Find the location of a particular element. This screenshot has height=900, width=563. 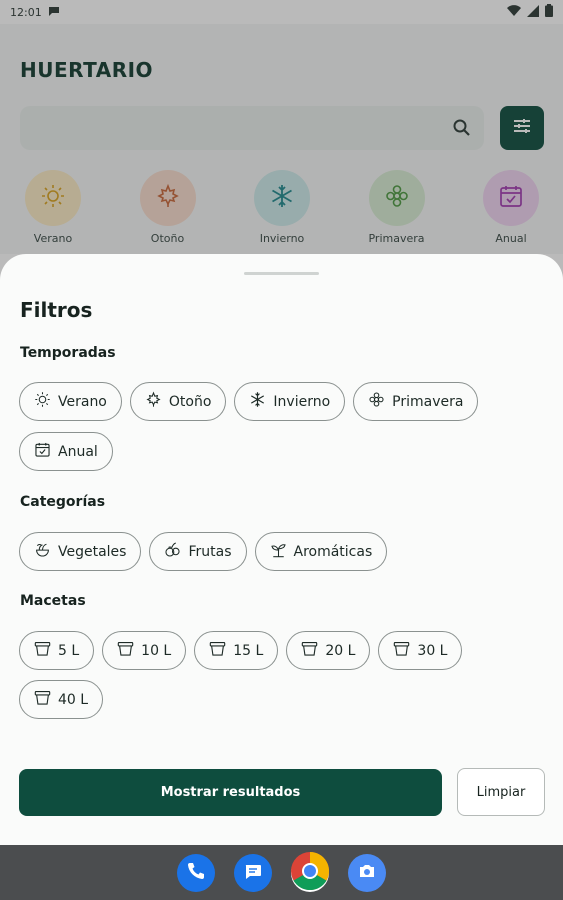

chip-frutas: Frutas is located at coordinates (198, 551).